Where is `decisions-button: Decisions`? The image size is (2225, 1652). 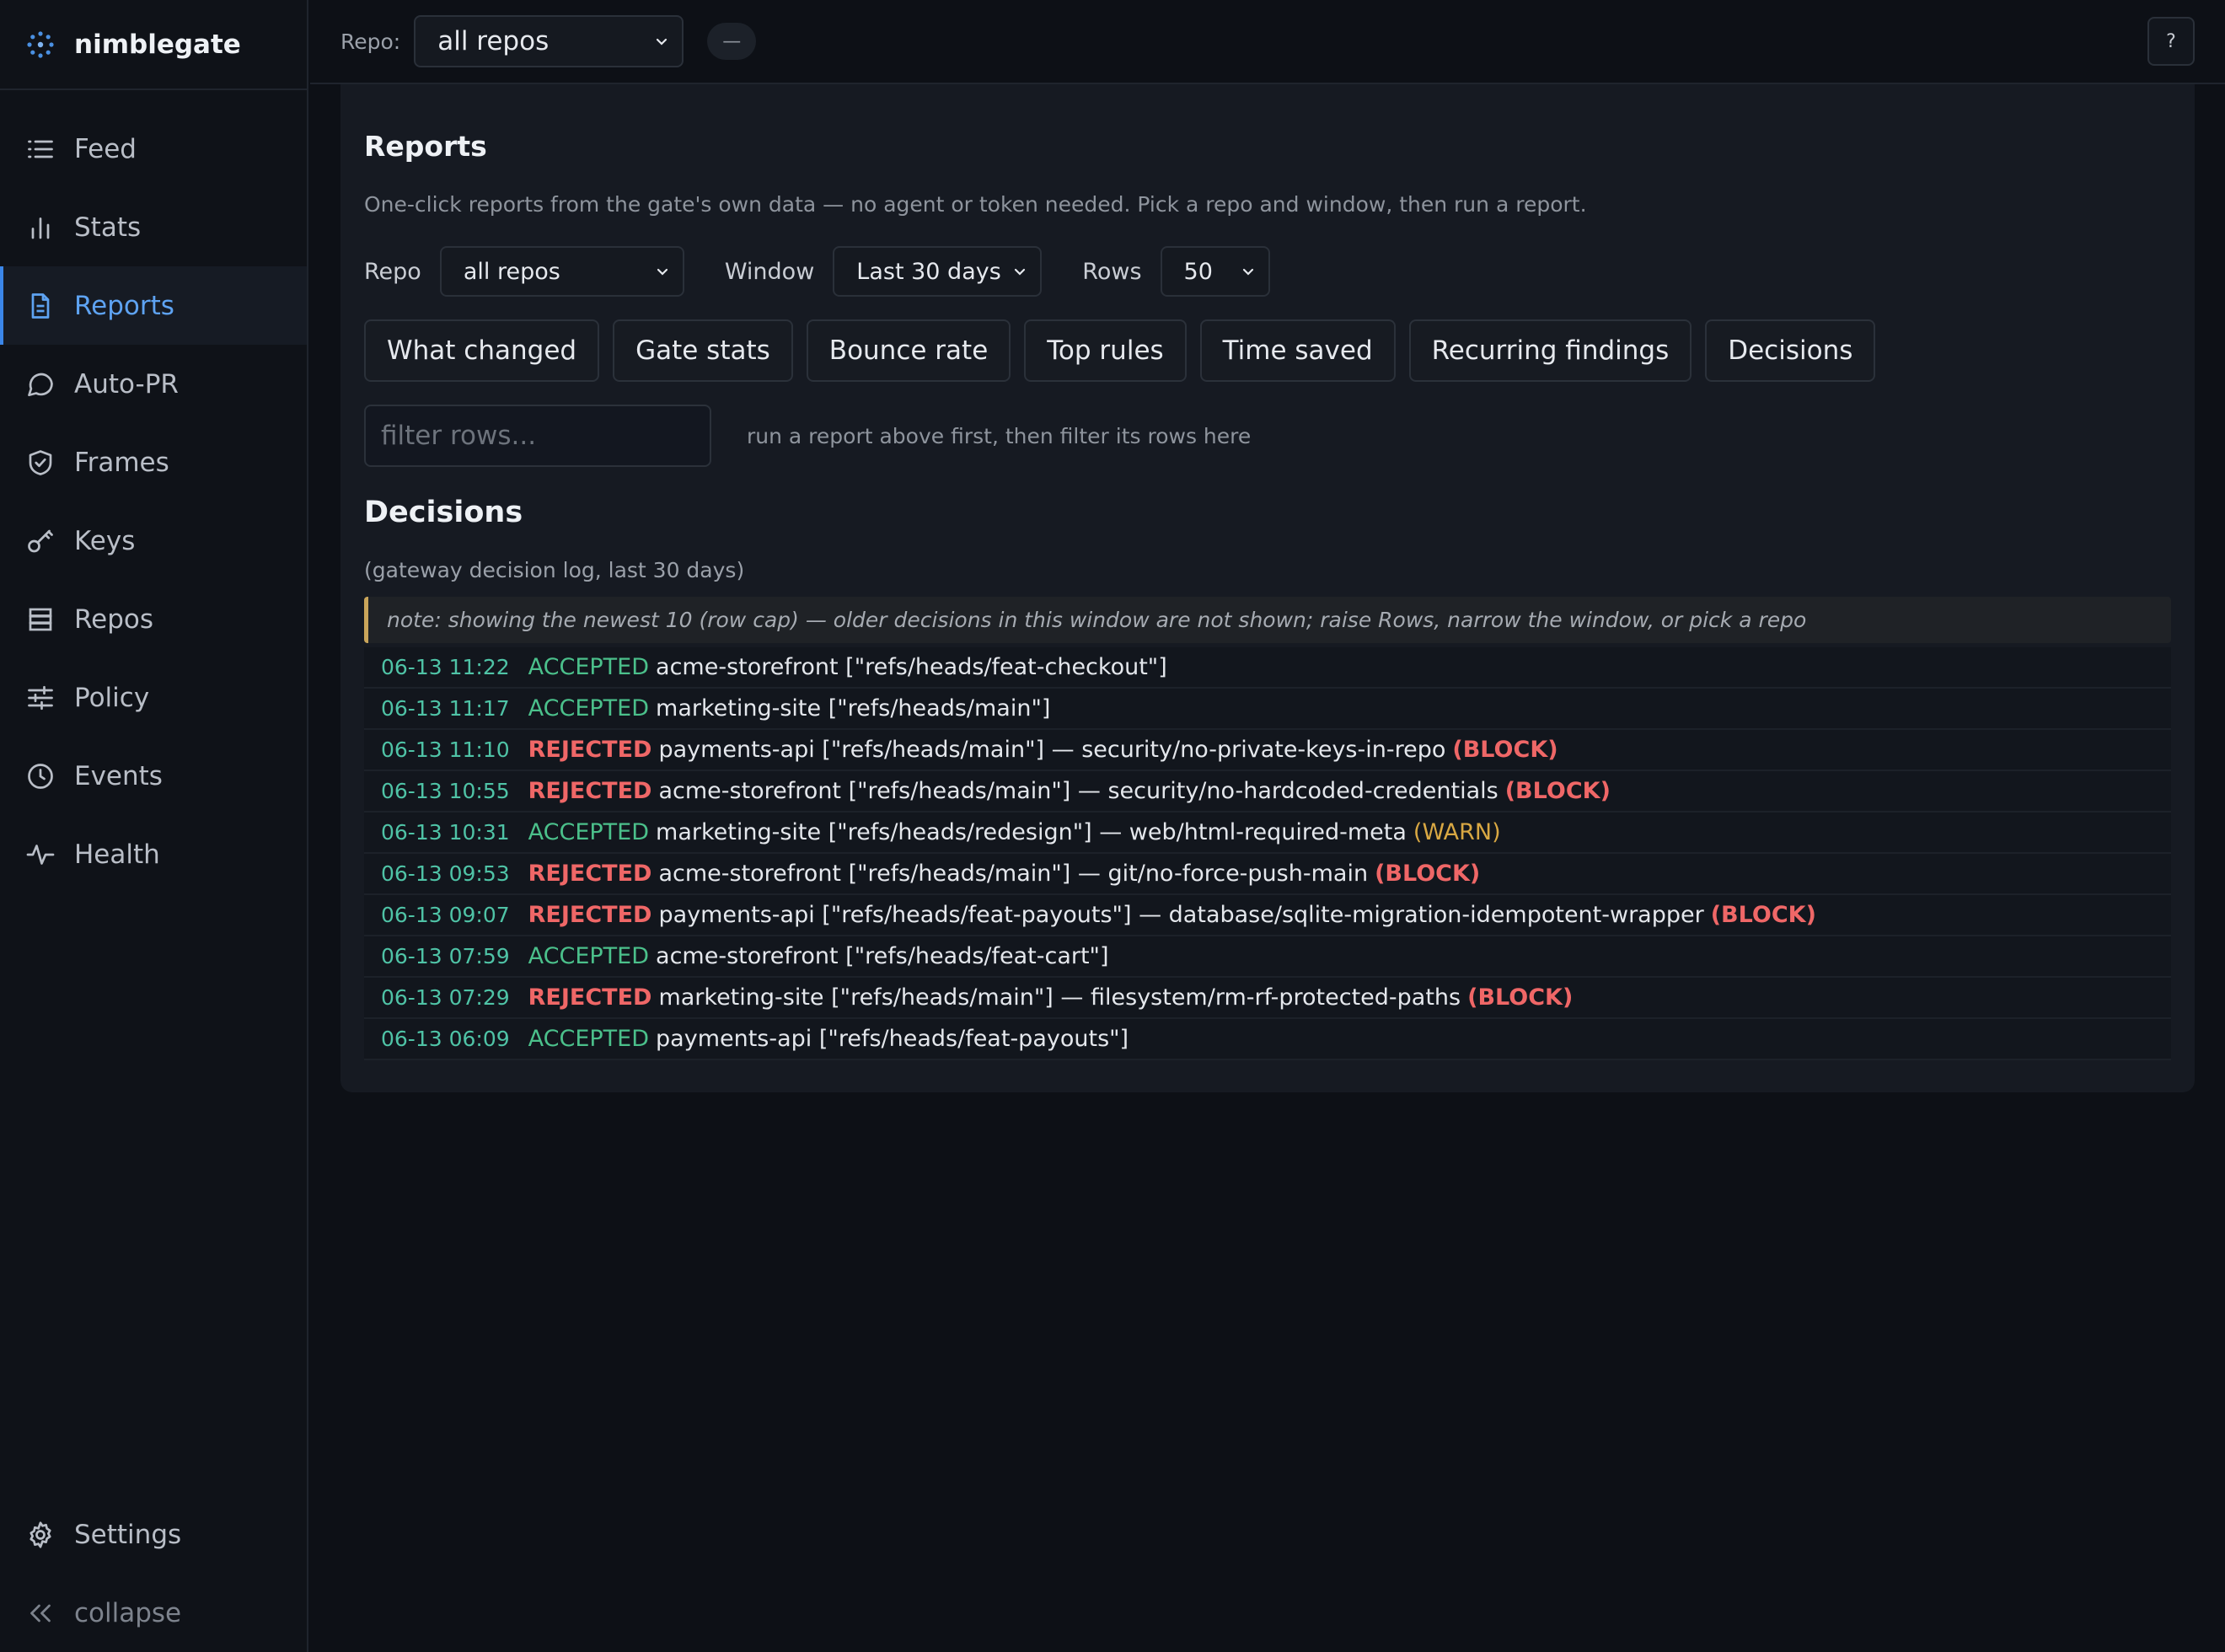
decisions-button: Decisions is located at coordinates (1790, 350).